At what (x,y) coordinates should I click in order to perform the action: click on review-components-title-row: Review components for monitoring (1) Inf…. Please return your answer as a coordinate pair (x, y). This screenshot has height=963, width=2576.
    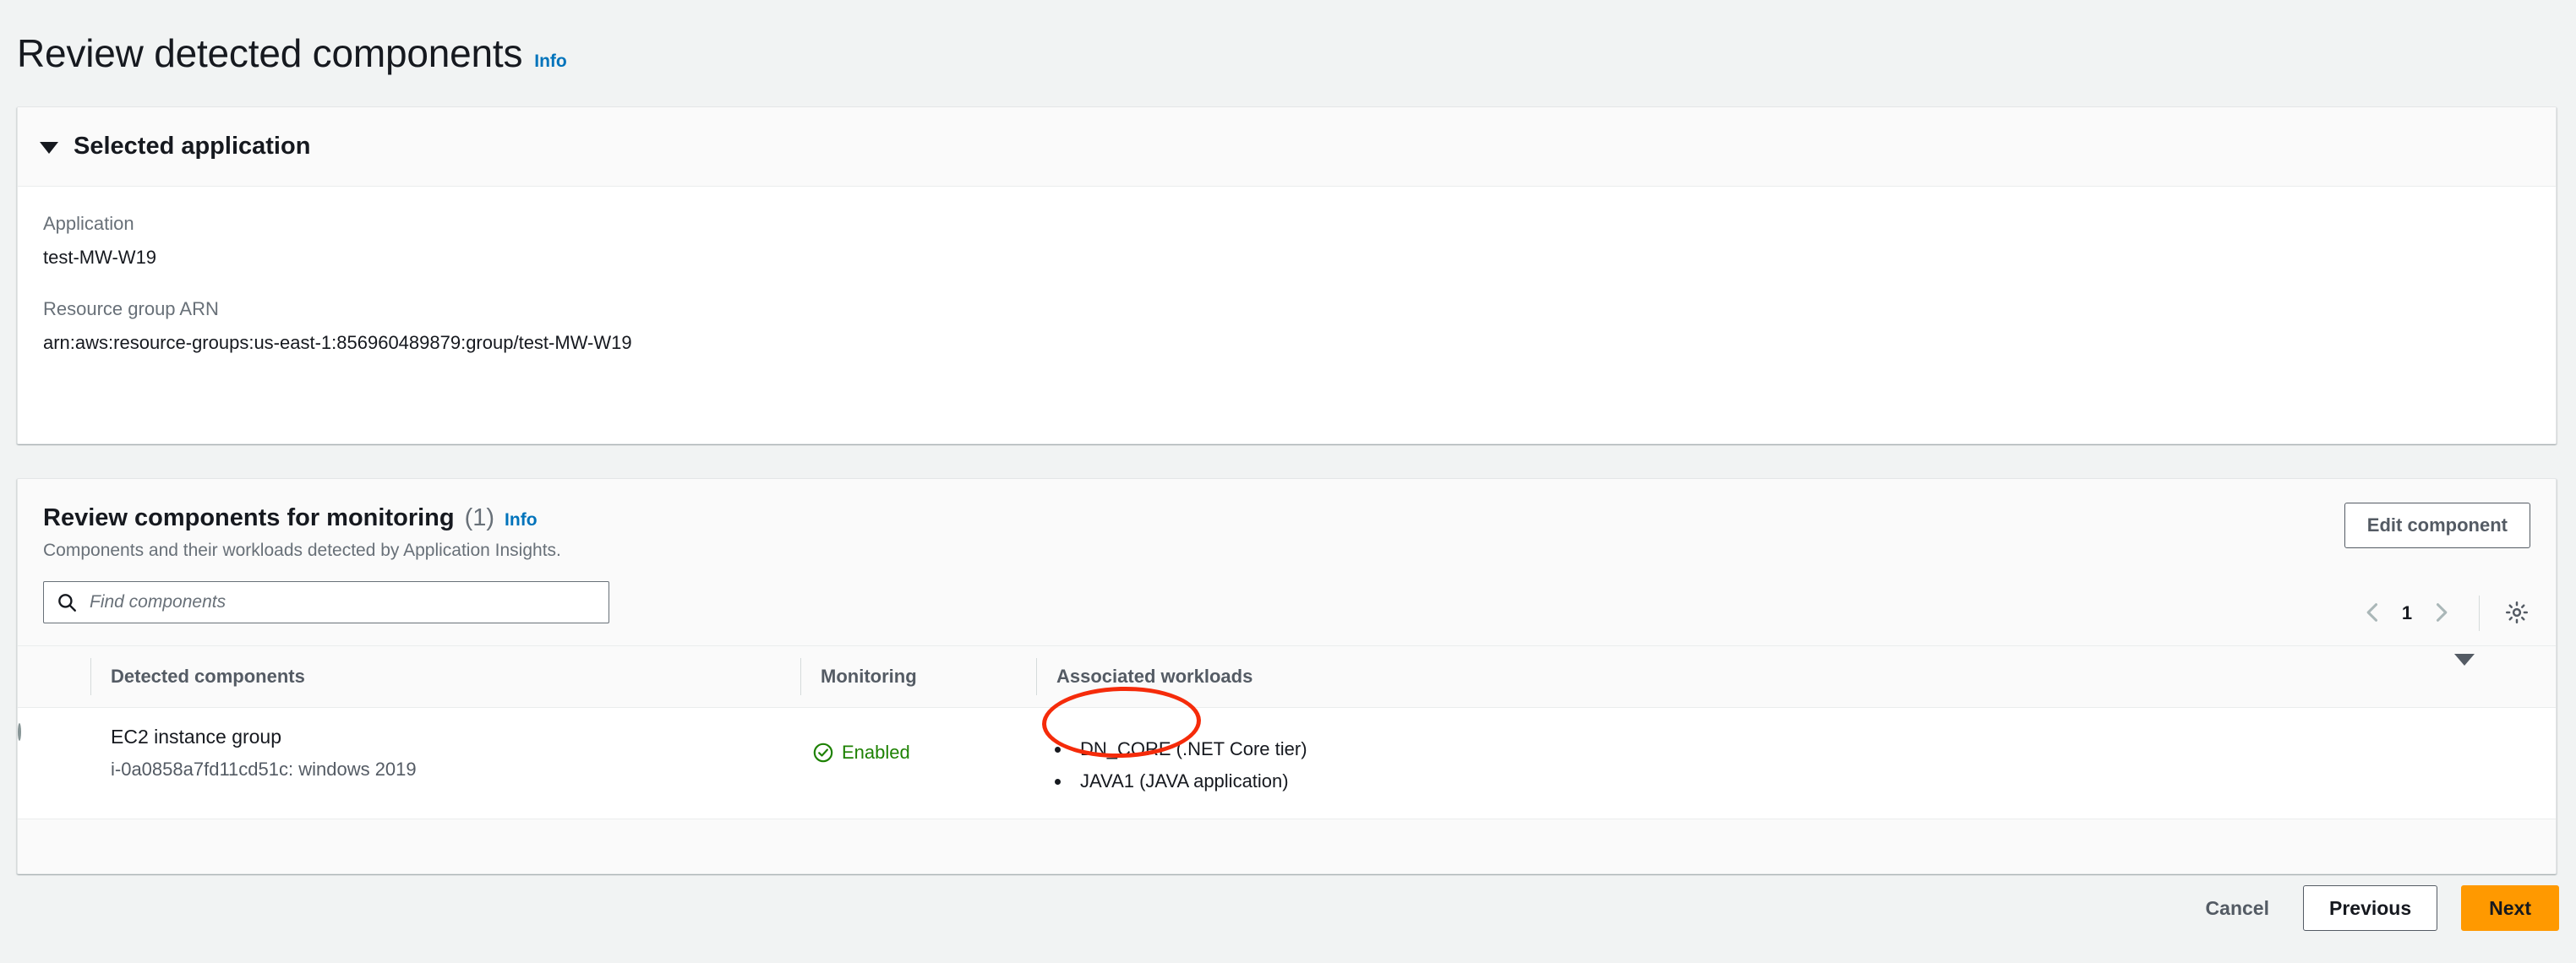
    Looking at the image, I should click on (1286, 518).